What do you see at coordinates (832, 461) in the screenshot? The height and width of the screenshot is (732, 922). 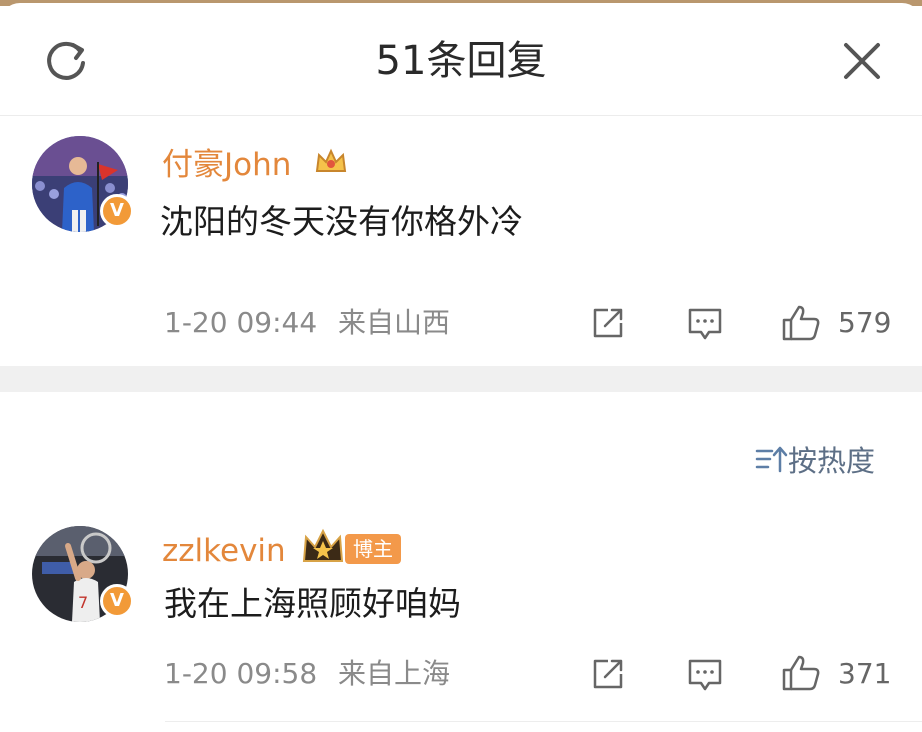 I see `sort-label: 按热度` at bounding box center [832, 461].